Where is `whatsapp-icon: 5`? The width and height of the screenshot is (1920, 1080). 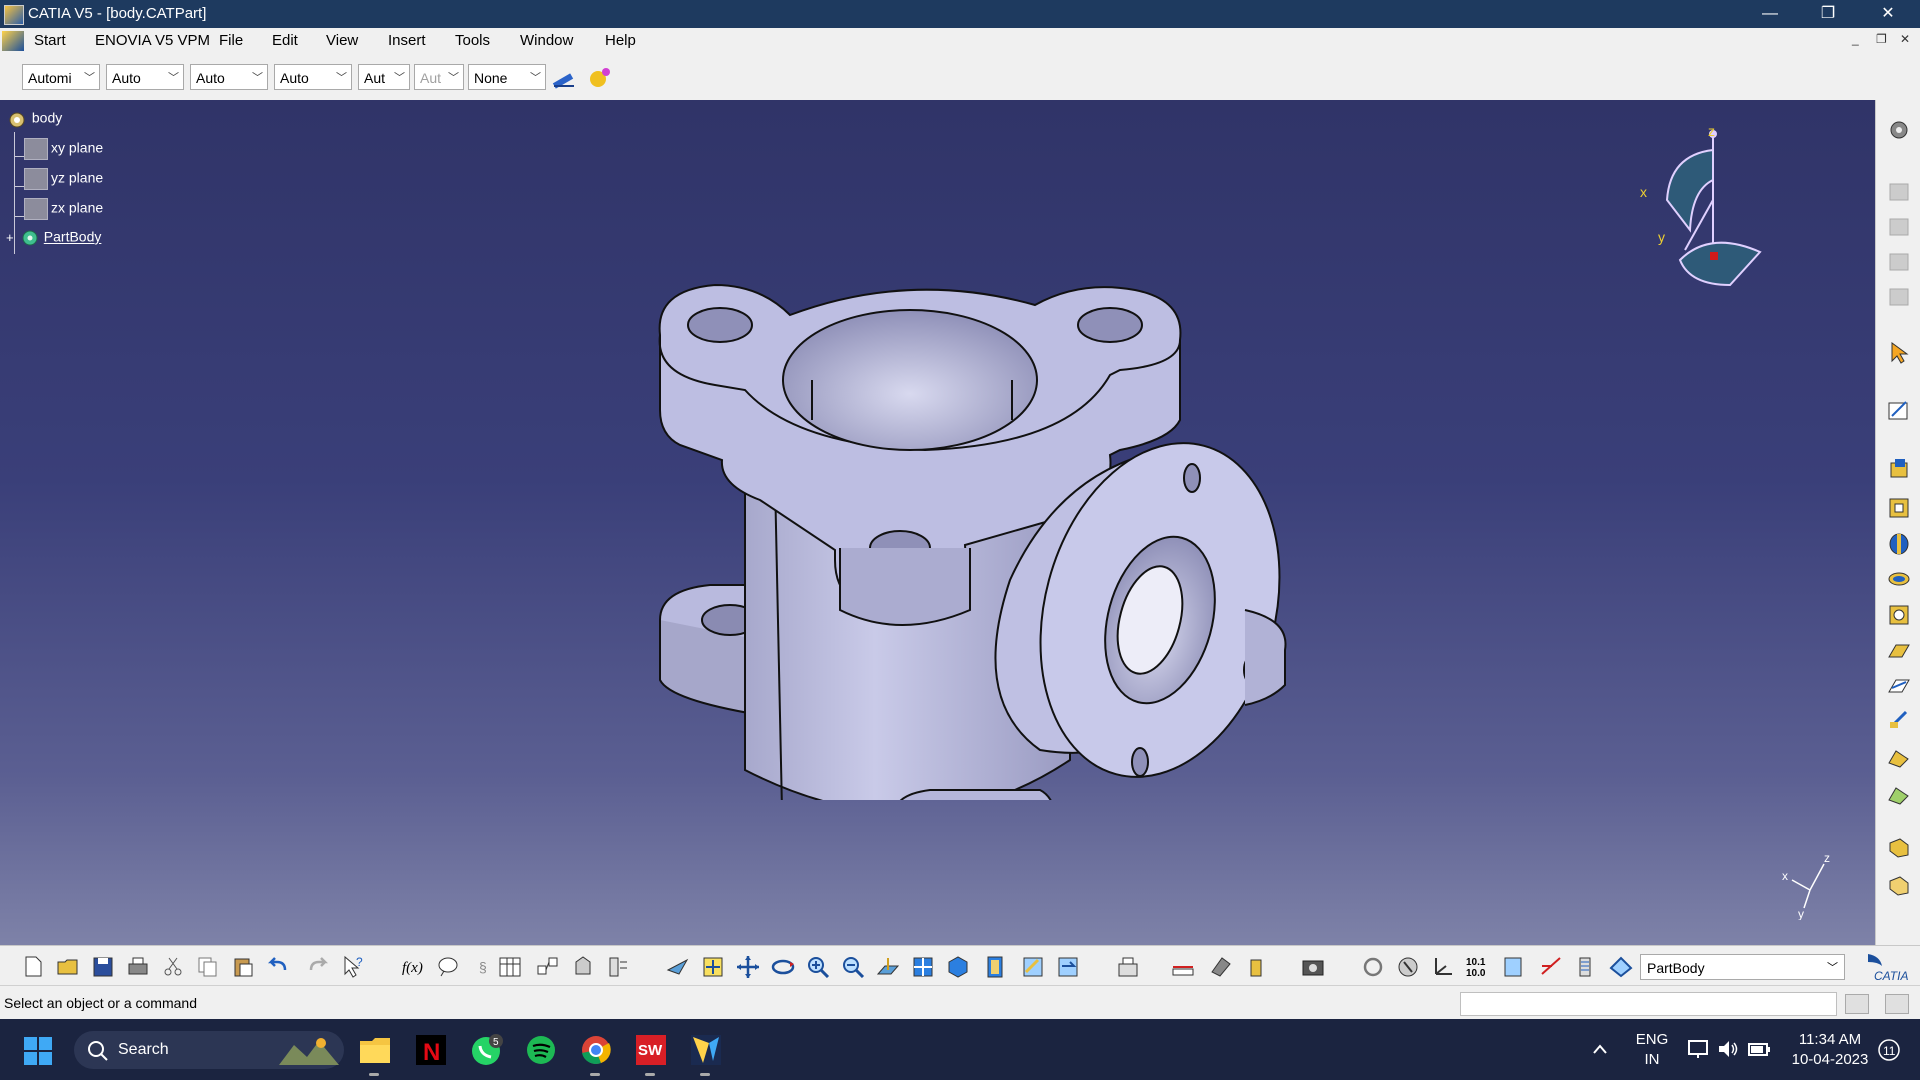 whatsapp-icon: 5 is located at coordinates (486, 1050).